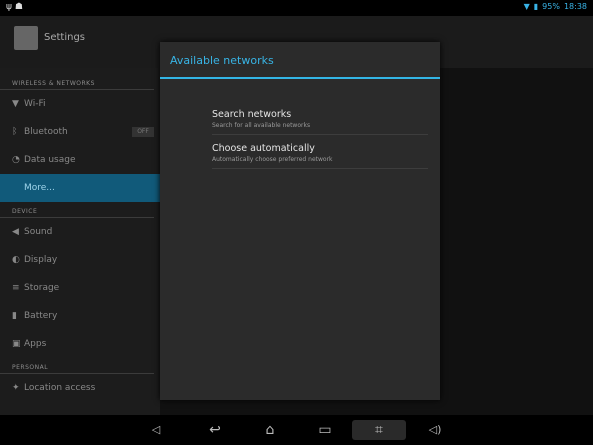  Describe the element at coordinates (41, 260) in the screenshot. I see `sidebar-item-label: Display` at that location.